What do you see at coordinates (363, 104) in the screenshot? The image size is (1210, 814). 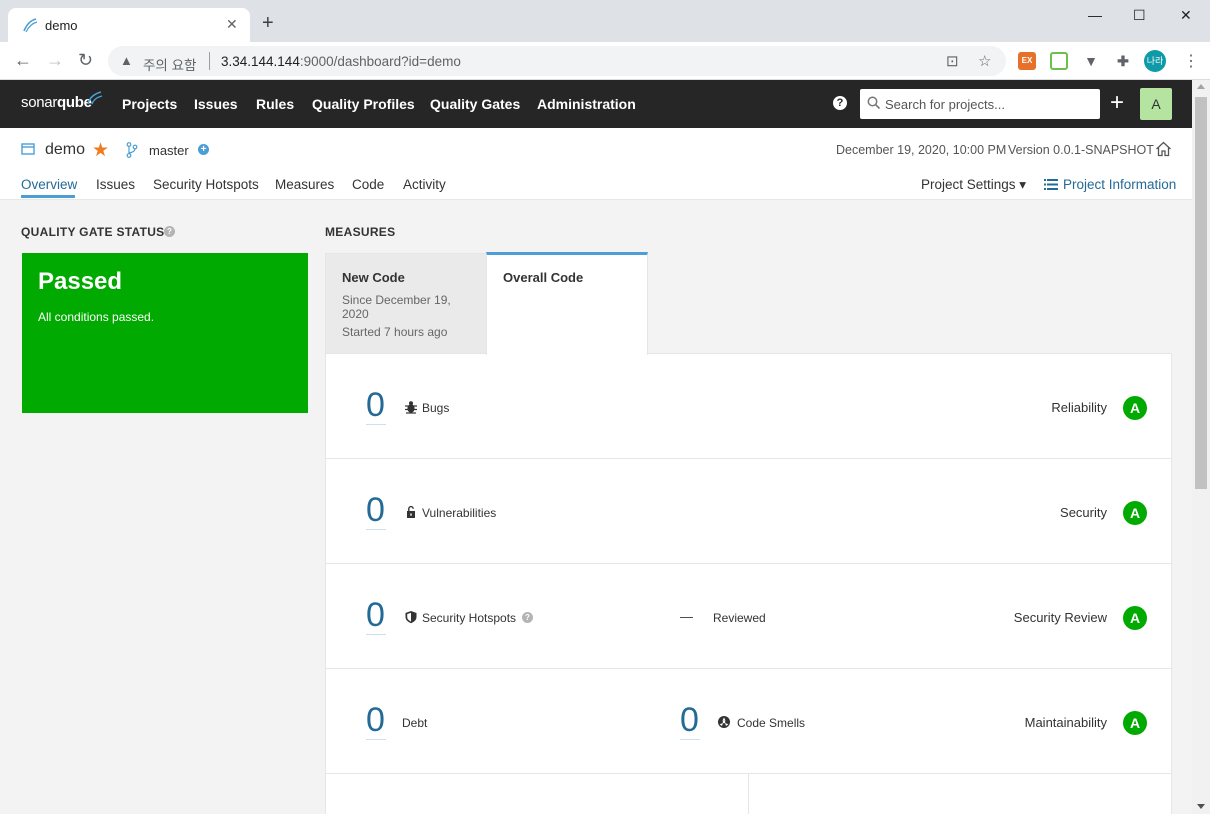 I see `nav-quality-profiles: Quality Profiles` at bounding box center [363, 104].